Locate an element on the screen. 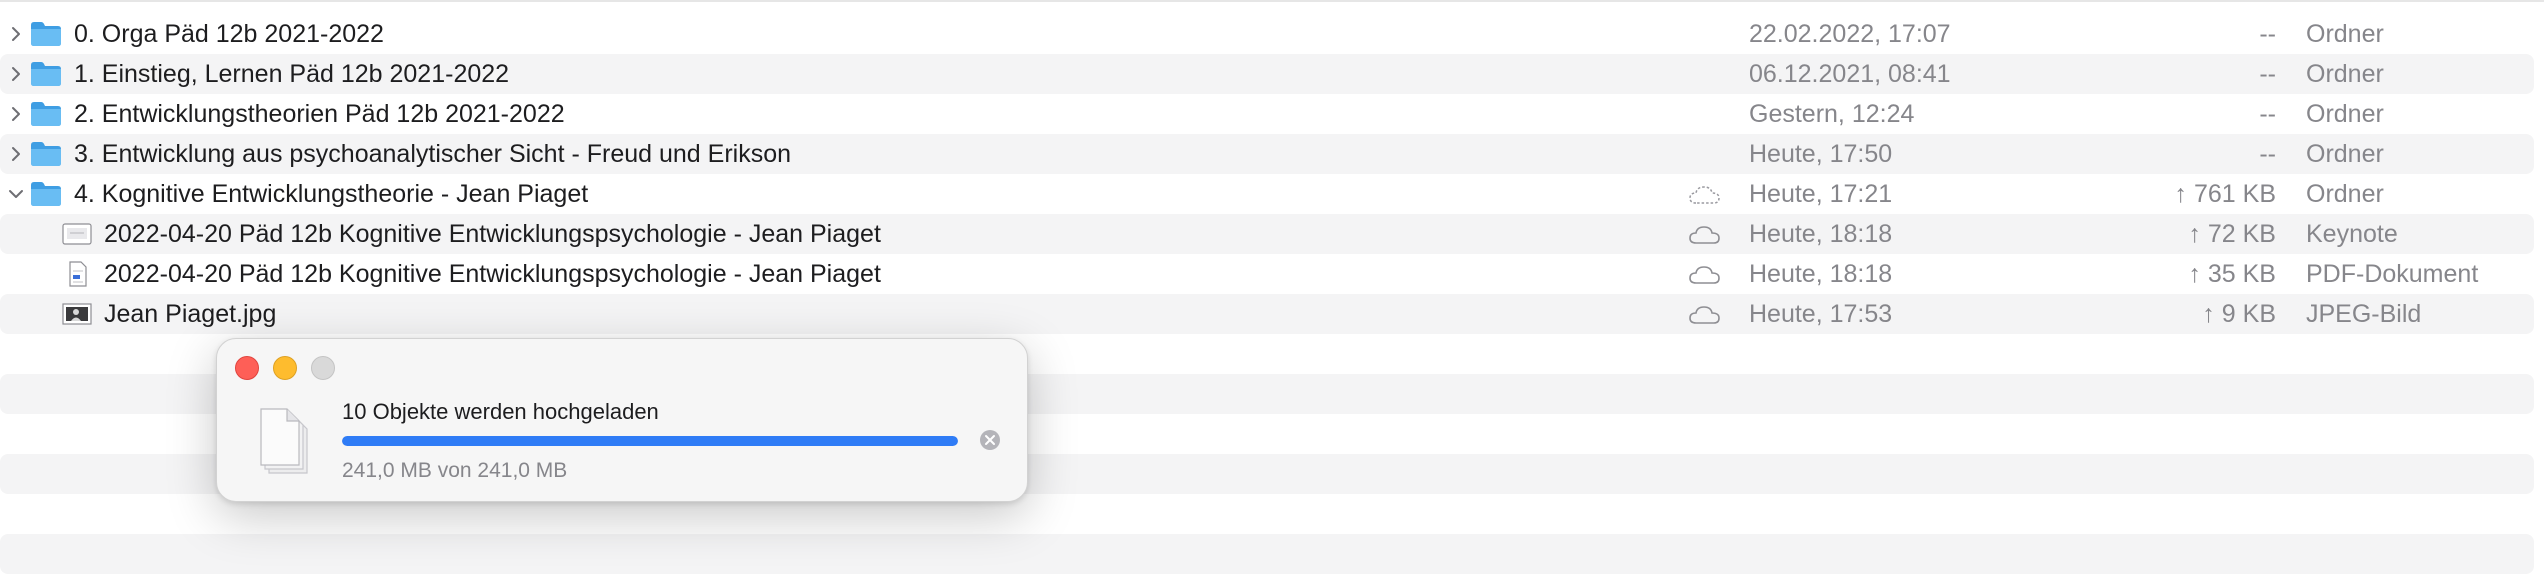 Image resolution: width=2544 pixels, height=576 pixels. file-name: Jean Piaget.jpg is located at coordinates (190, 314).